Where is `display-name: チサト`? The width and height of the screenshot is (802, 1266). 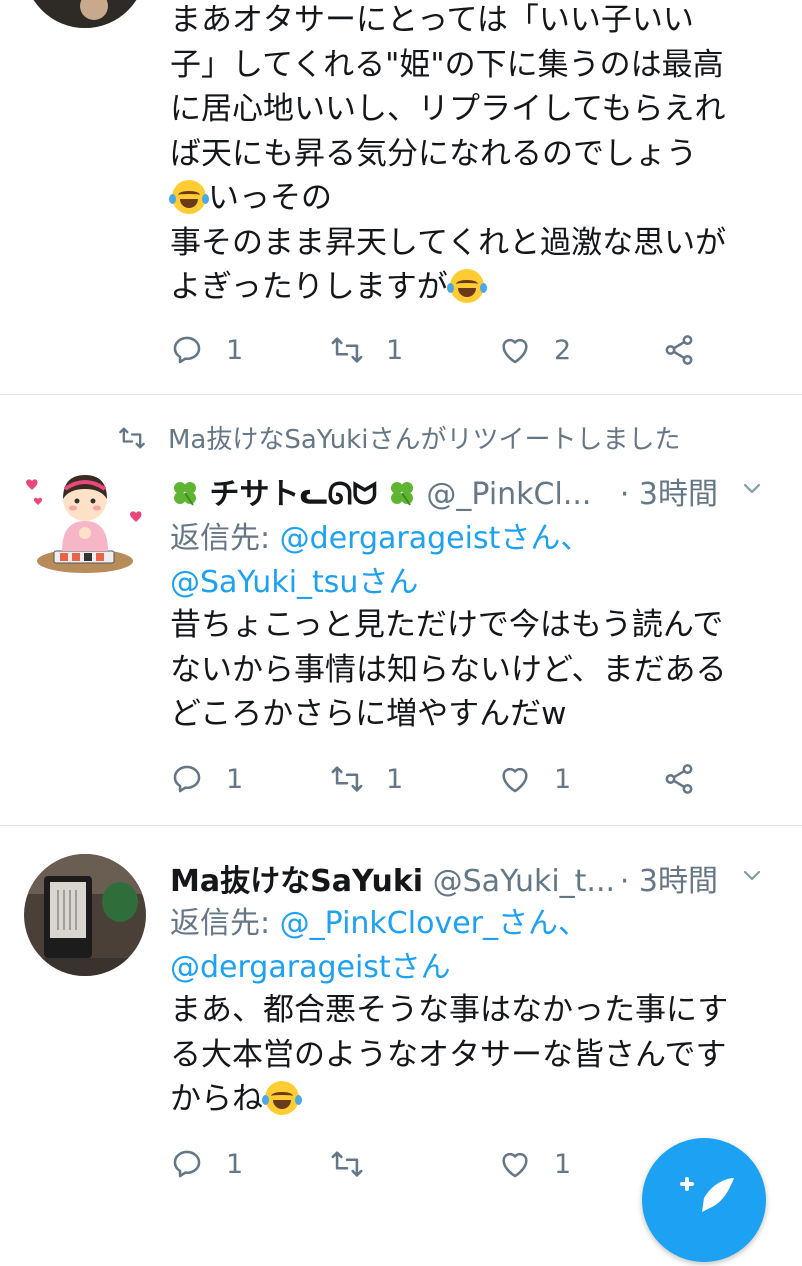
display-name: チサト is located at coordinates (255, 494).